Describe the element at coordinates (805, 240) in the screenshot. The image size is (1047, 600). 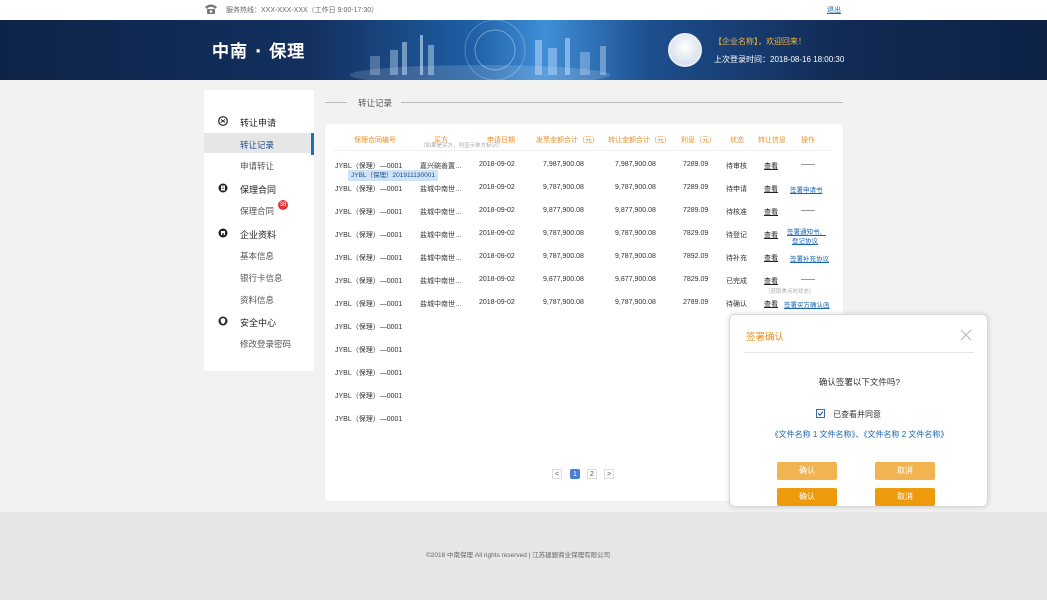
I see `action-link-secondary: 登记协议` at that location.